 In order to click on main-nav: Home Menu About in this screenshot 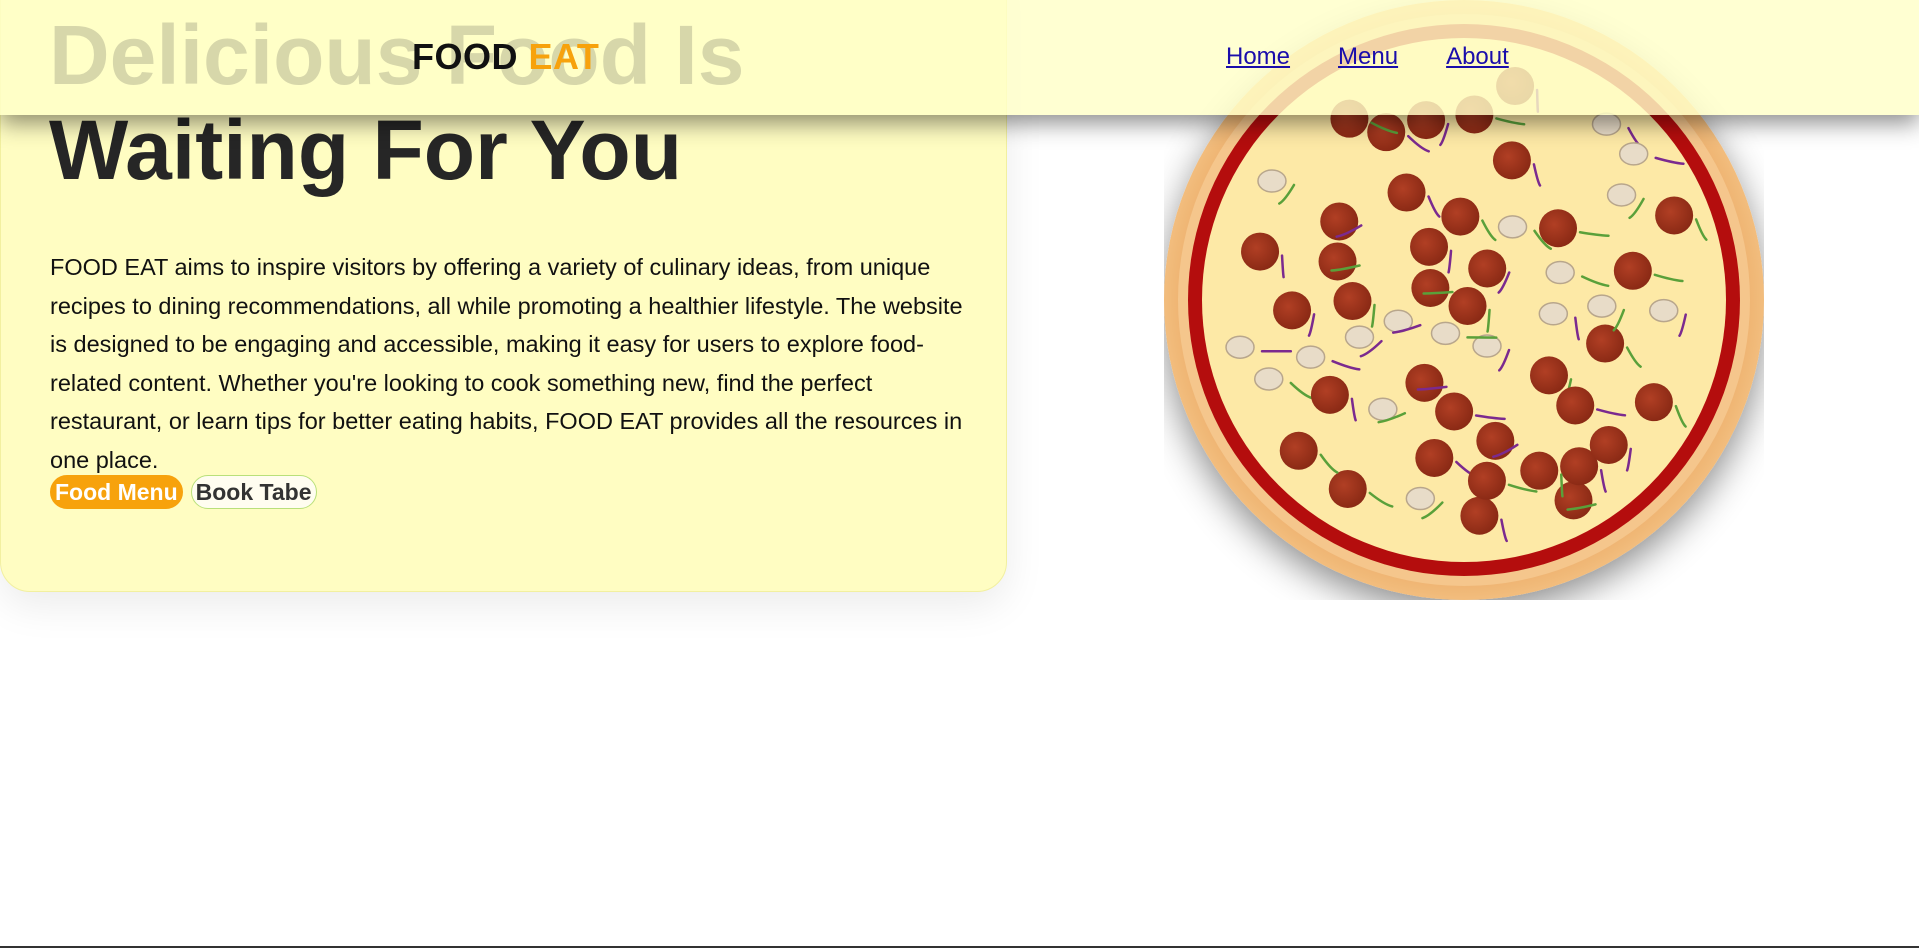, I will do `click(1367, 57)`.